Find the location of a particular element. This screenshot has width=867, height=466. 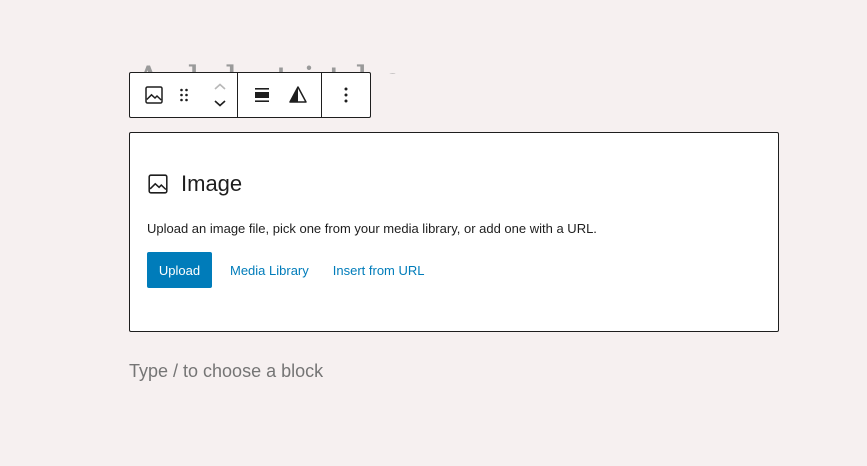

align-button is located at coordinates (262, 95).